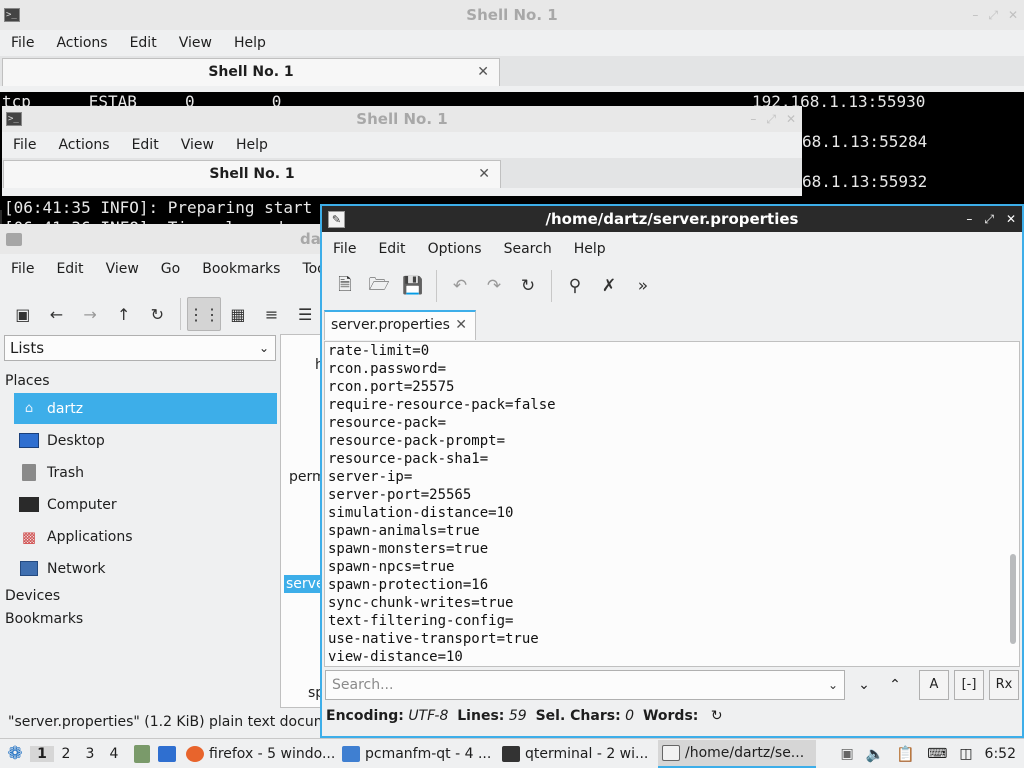  What do you see at coordinates (1004, 685) in the screenshot?
I see `regex-button: Rx` at bounding box center [1004, 685].